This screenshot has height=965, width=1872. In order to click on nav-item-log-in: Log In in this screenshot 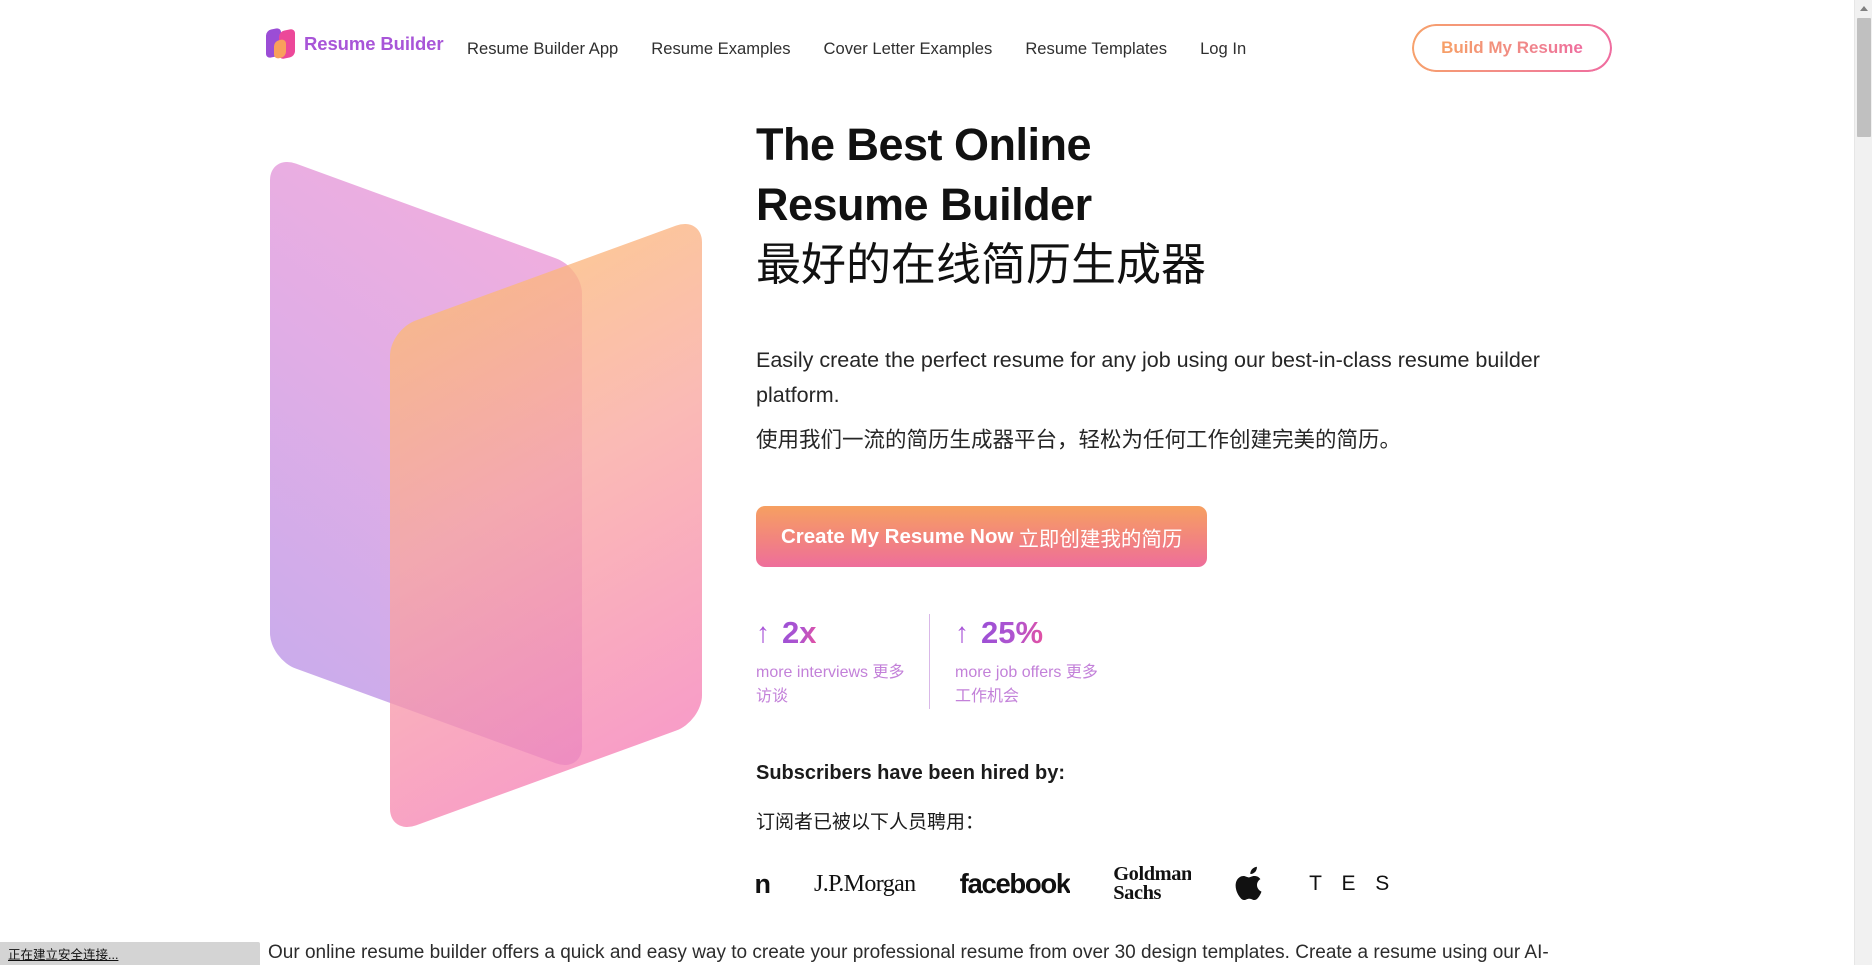, I will do `click(1223, 49)`.